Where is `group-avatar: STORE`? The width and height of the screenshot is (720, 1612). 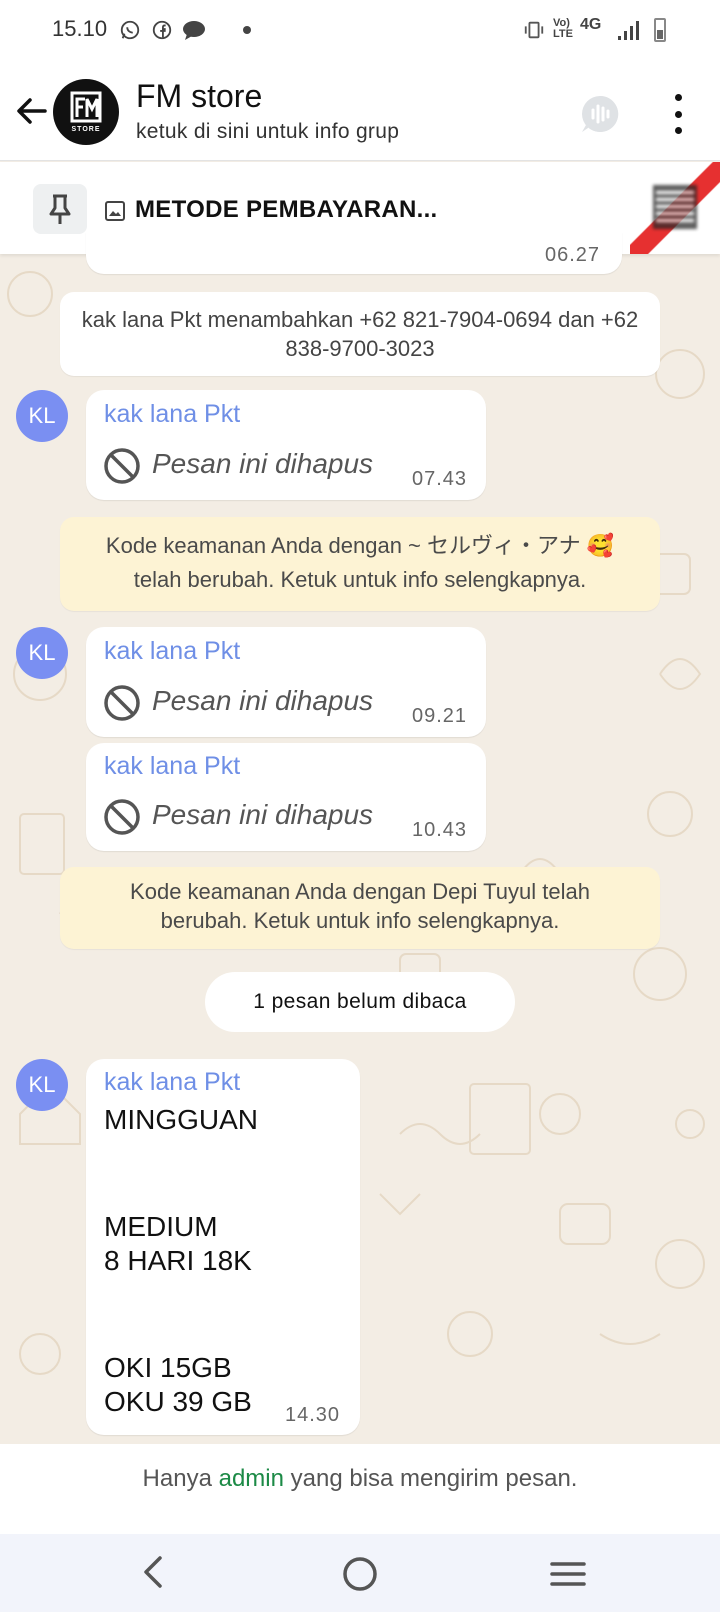
group-avatar: STORE is located at coordinates (86, 112).